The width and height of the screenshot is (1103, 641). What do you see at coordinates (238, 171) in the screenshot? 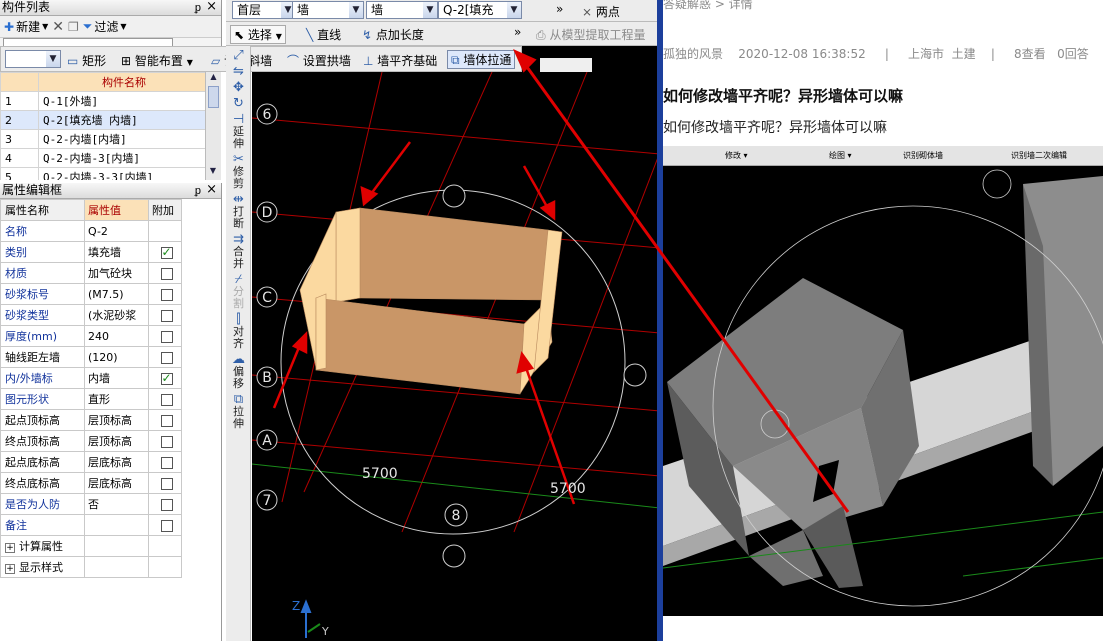
I see `trim-tool: ✂ 修剪` at bounding box center [238, 171].